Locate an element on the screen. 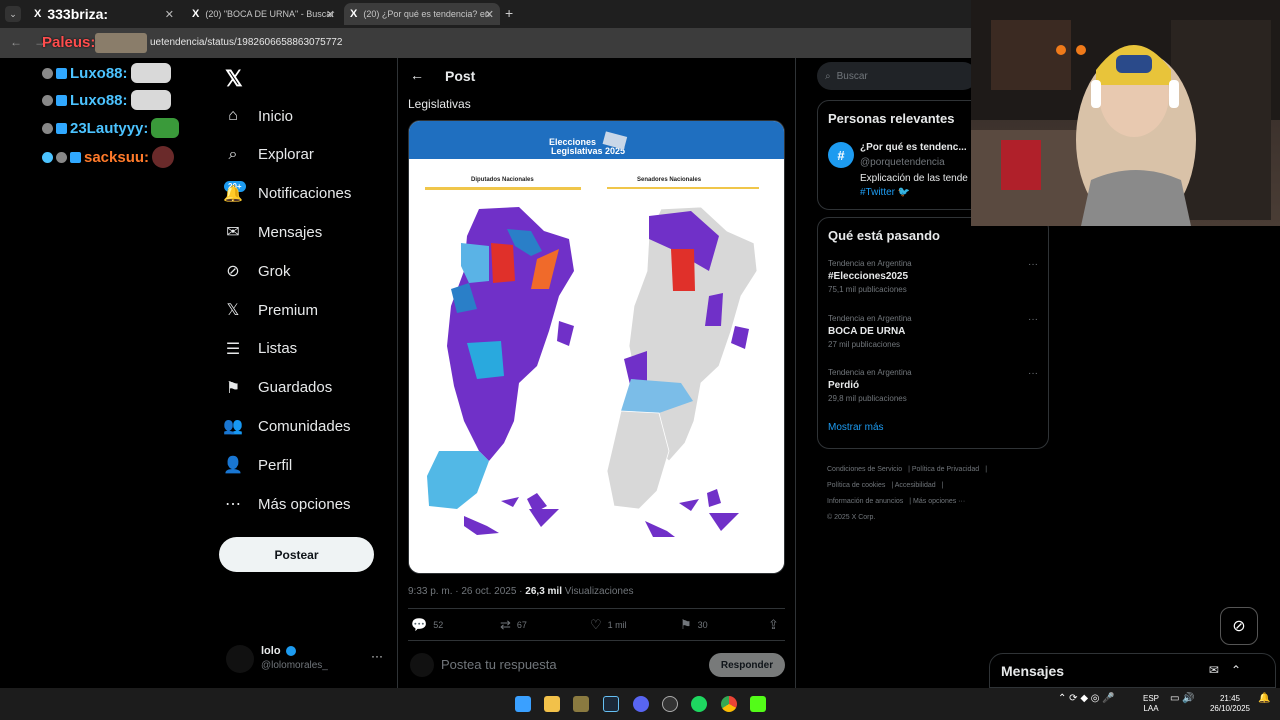 The width and height of the screenshot is (1280, 720). sidebar-item-explorar: ⌕ Explorar is located at coordinates (268, 155).